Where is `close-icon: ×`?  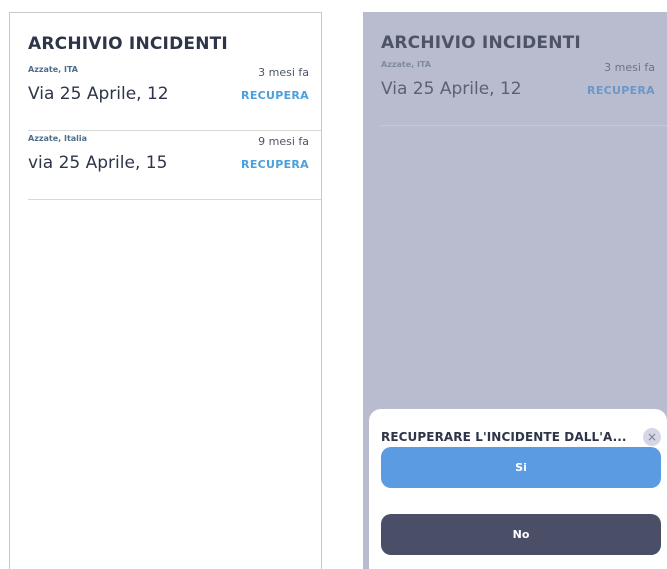
close-icon: × is located at coordinates (652, 437).